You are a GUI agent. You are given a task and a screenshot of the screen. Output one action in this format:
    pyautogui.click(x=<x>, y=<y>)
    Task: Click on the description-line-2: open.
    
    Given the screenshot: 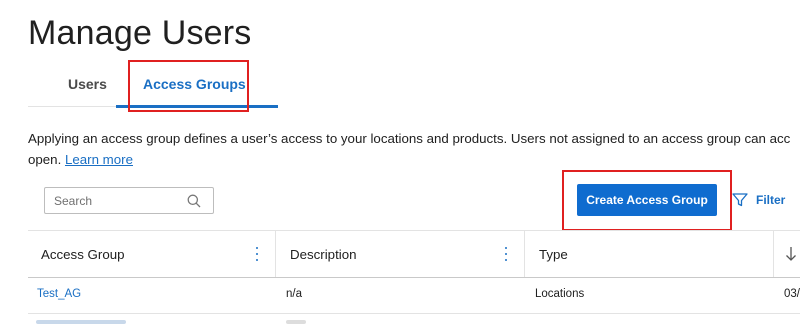 What is the action you would take?
    pyautogui.click(x=45, y=159)
    